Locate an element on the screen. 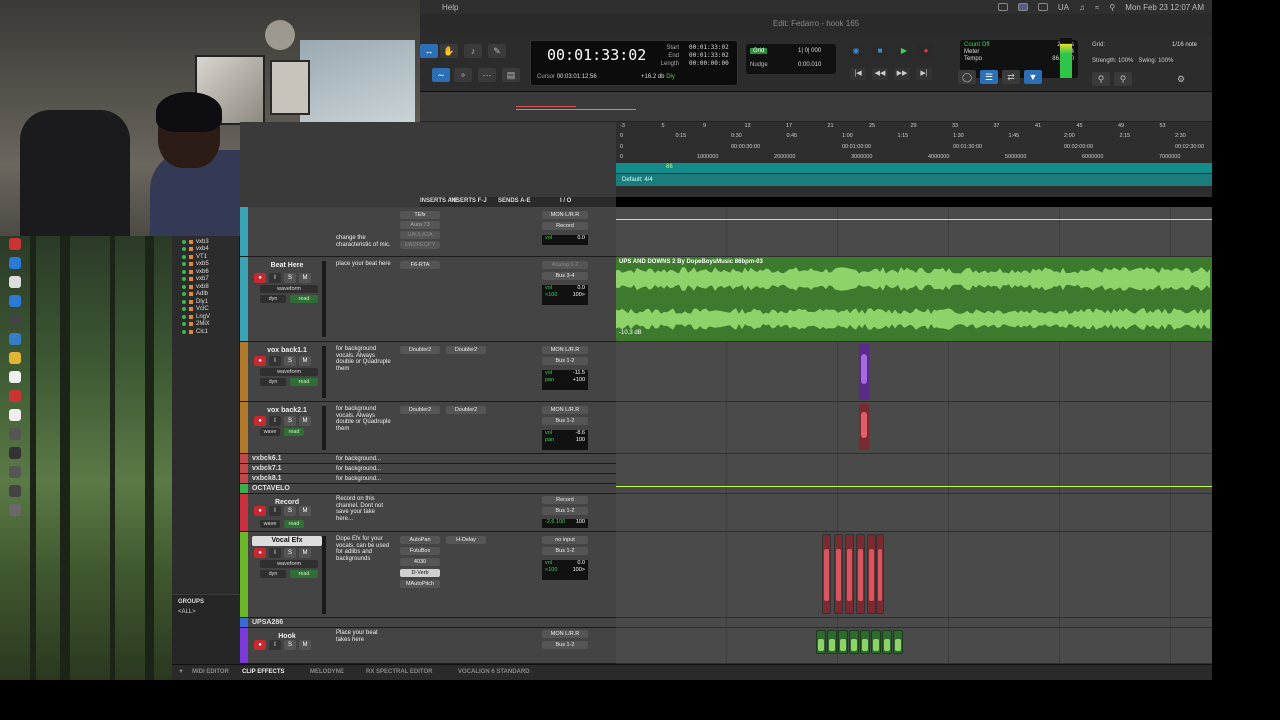  track-comment: Place your beat takes here is located at coordinates (364, 636).